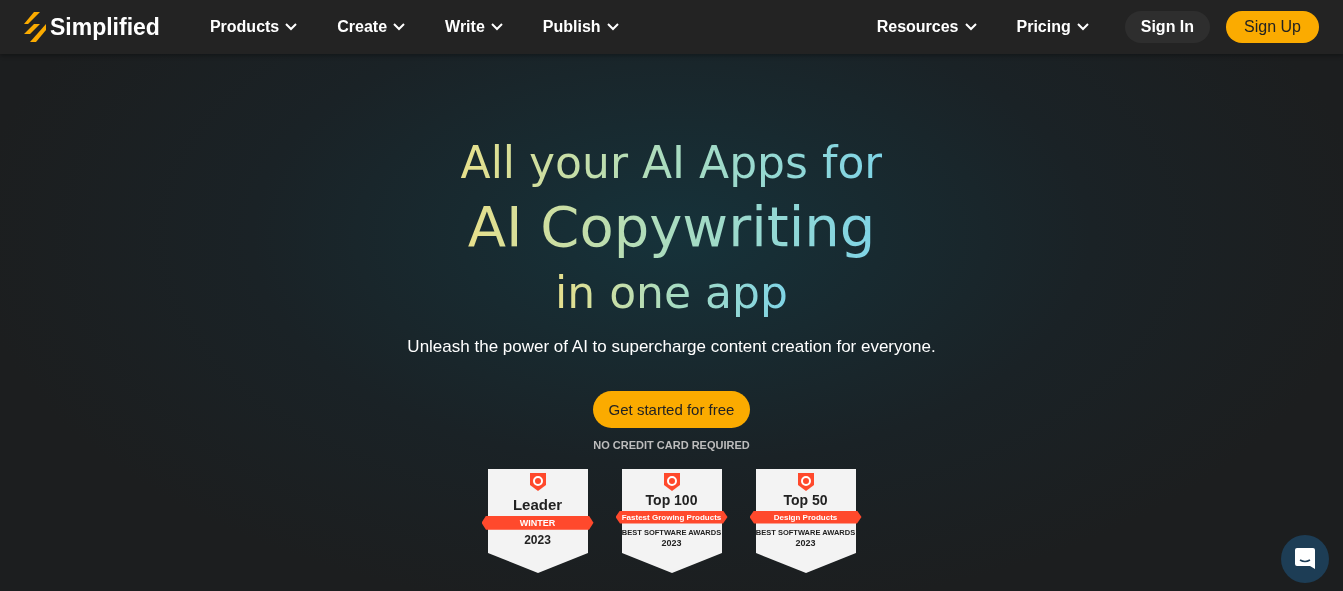 The width and height of the screenshot is (1343, 591). What do you see at coordinates (926, 27) in the screenshot?
I see `nav-menu-item: Resources` at bounding box center [926, 27].